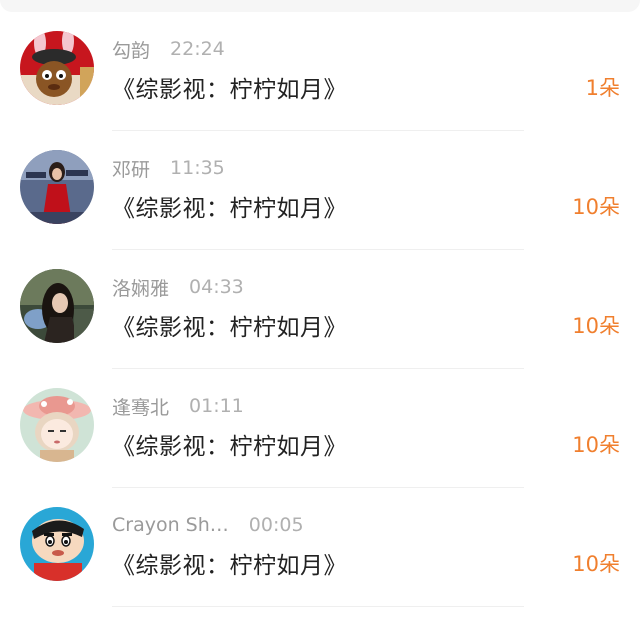 This screenshot has width=640, height=620. Describe the element at coordinates (320, 6) in the screenshot. I see `top-strip` at that location.